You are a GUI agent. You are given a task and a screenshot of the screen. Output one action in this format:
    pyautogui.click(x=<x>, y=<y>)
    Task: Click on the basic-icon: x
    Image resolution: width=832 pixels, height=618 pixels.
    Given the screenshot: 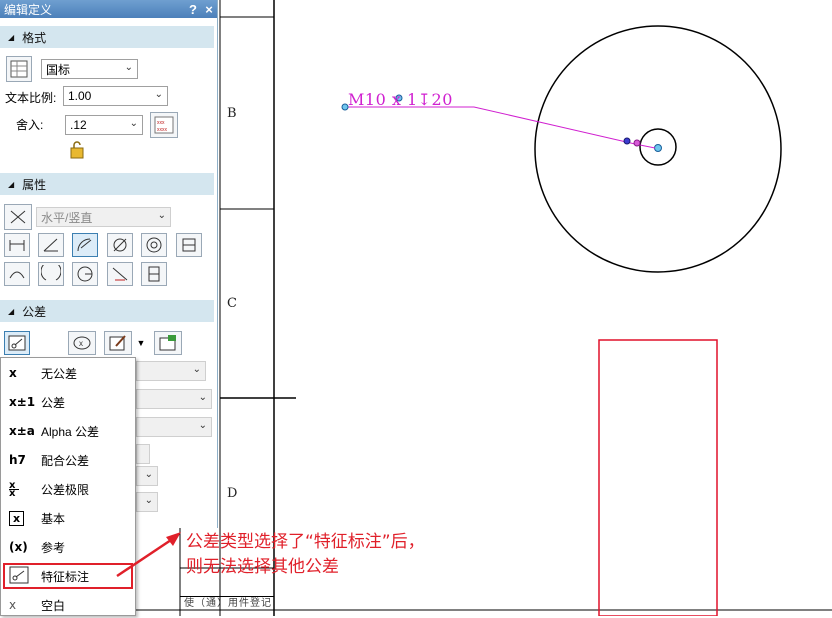 What is the action you would take?
    pyautogui.click(x=21, y=518)
    